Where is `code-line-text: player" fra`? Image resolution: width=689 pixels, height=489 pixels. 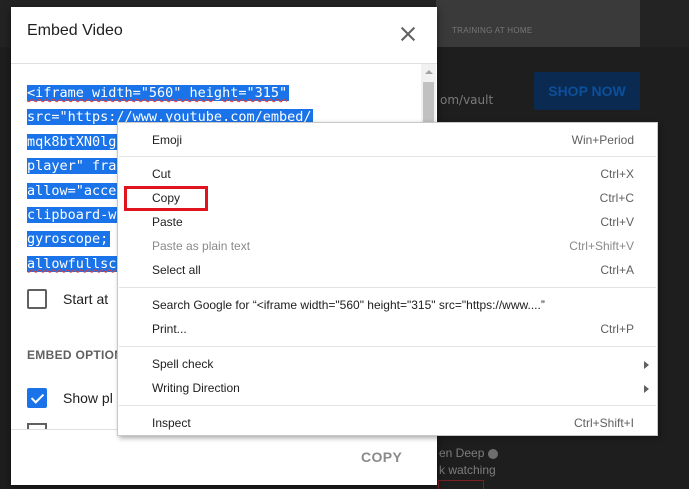 code-line-text: player" fra is located at coordinates (73, 166).